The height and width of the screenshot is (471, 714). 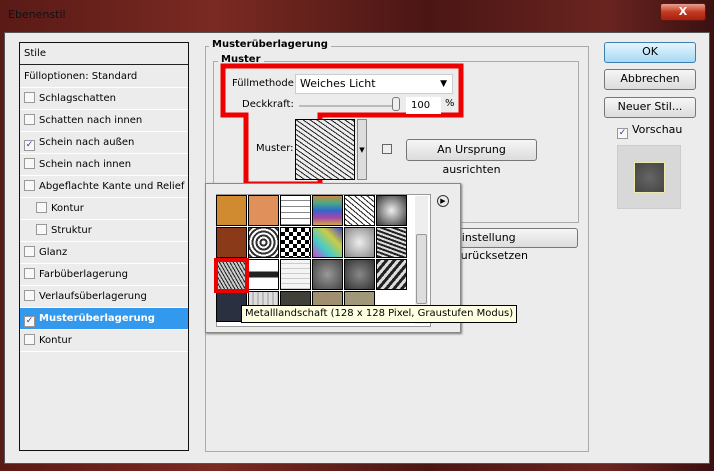 What do you see at coordinates (270, 44) in the screenshot?
I see `group-title: Musterüberlagerung` at bounding box center [270, 44].